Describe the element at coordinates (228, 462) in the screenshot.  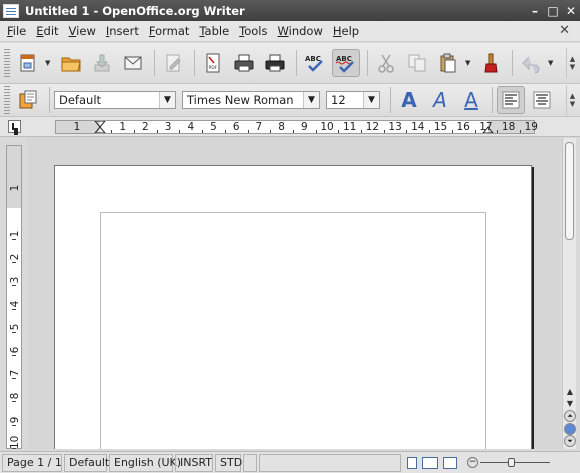
I see `selection-mode-indicator: STD` at that location.